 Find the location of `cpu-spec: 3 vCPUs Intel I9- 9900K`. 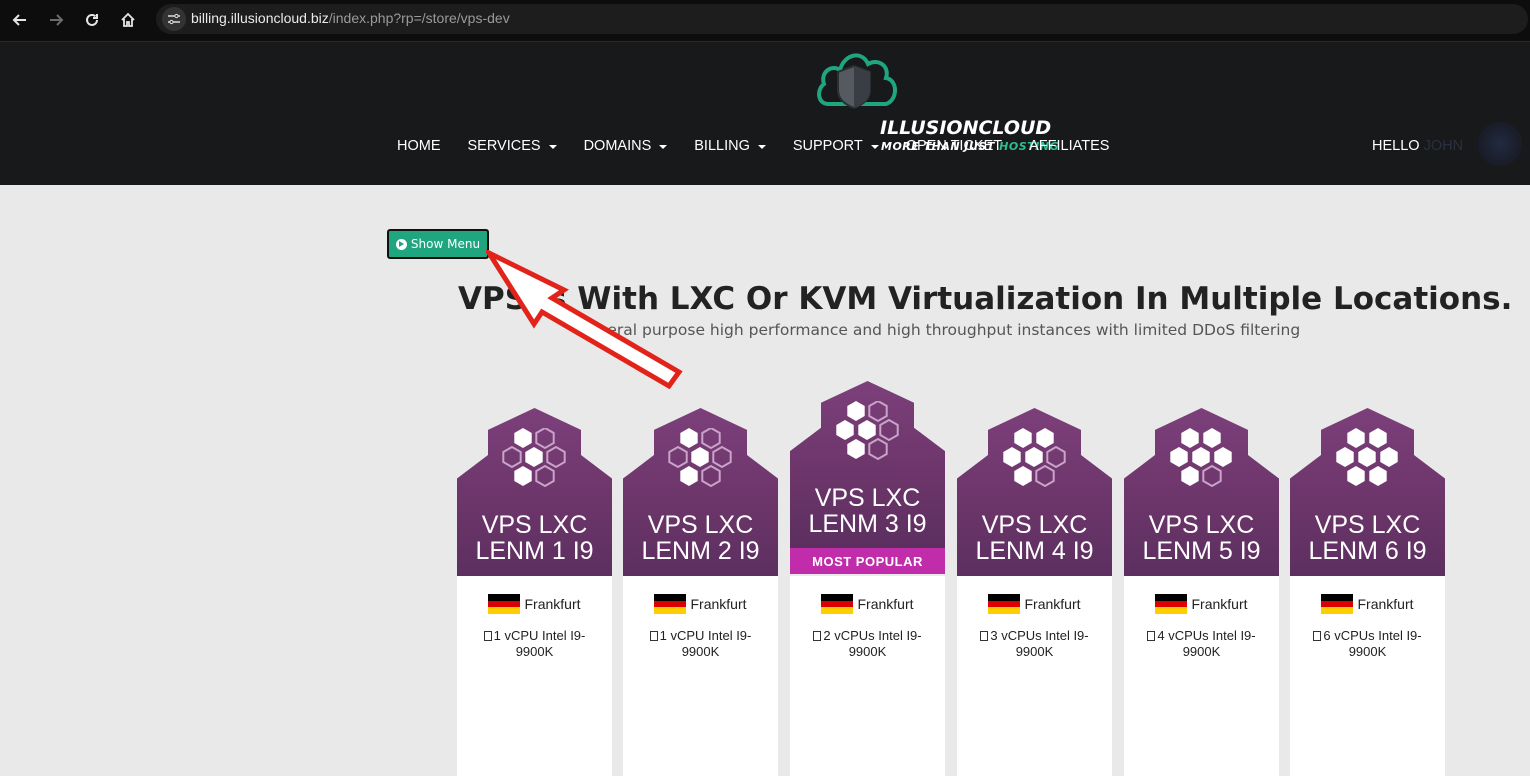

cpu-spec: 3 vCPUs Intel I9- 9900K is located at coordinates (1034, 644).